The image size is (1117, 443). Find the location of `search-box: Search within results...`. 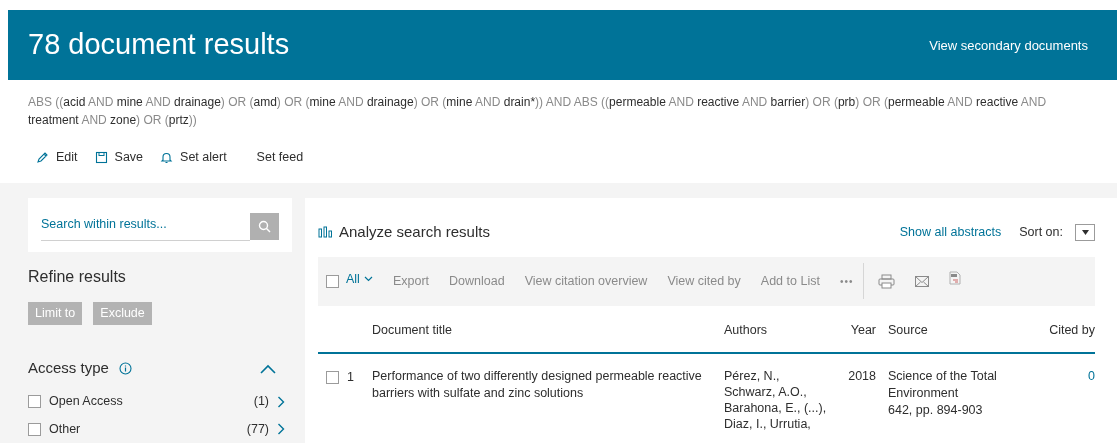

search-box: Search within results... is located at coordinates (160, 225).